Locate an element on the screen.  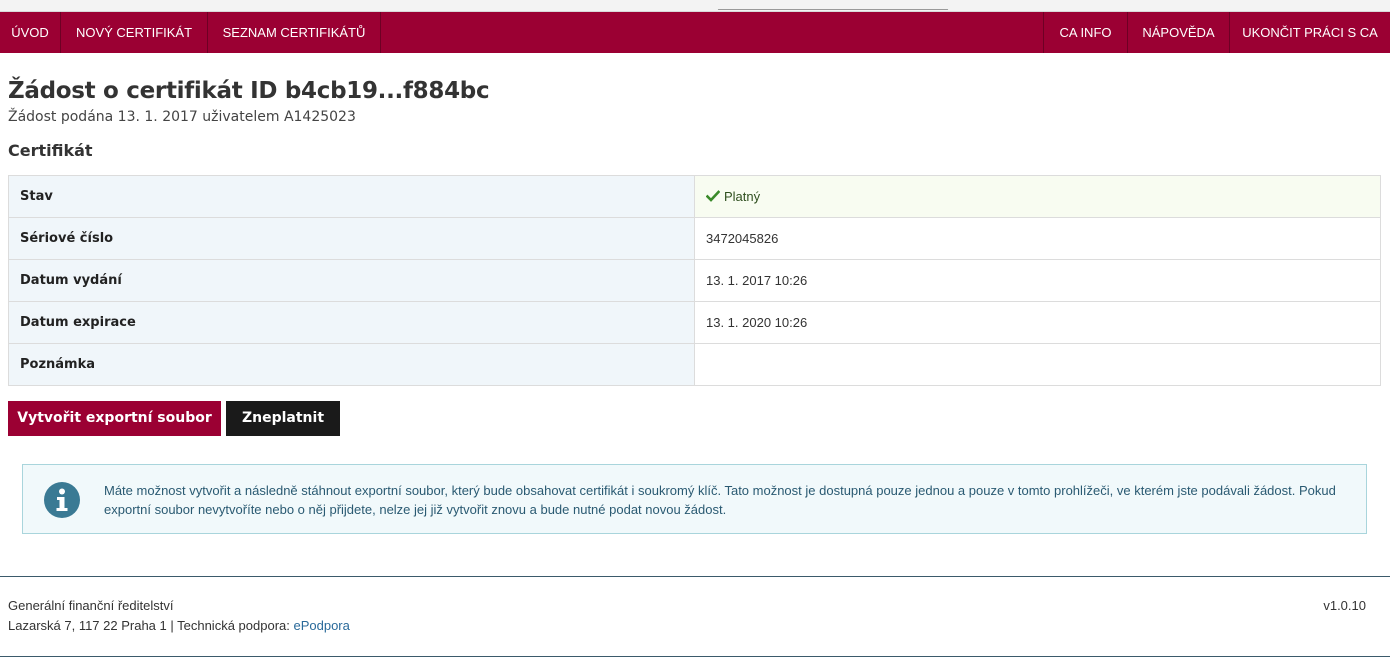
info-icon is located at coordinates (62, 500).